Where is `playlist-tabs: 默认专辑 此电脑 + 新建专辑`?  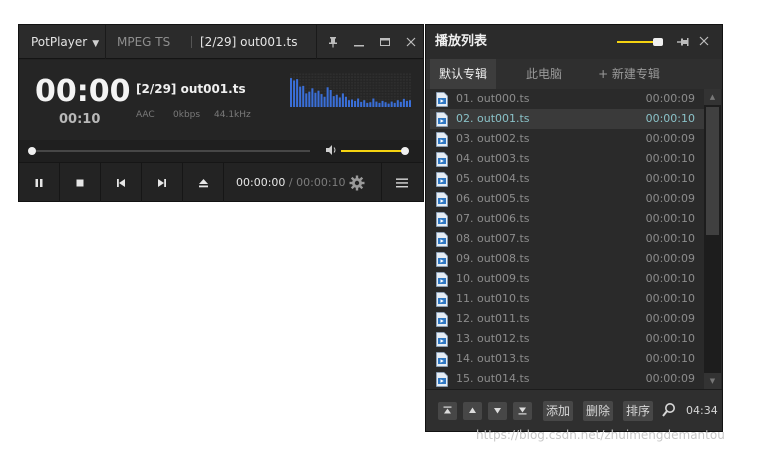
playlist-tabs: 默认专辑 此电脑 + 新建专辑 is located at coordinates (574, 74).